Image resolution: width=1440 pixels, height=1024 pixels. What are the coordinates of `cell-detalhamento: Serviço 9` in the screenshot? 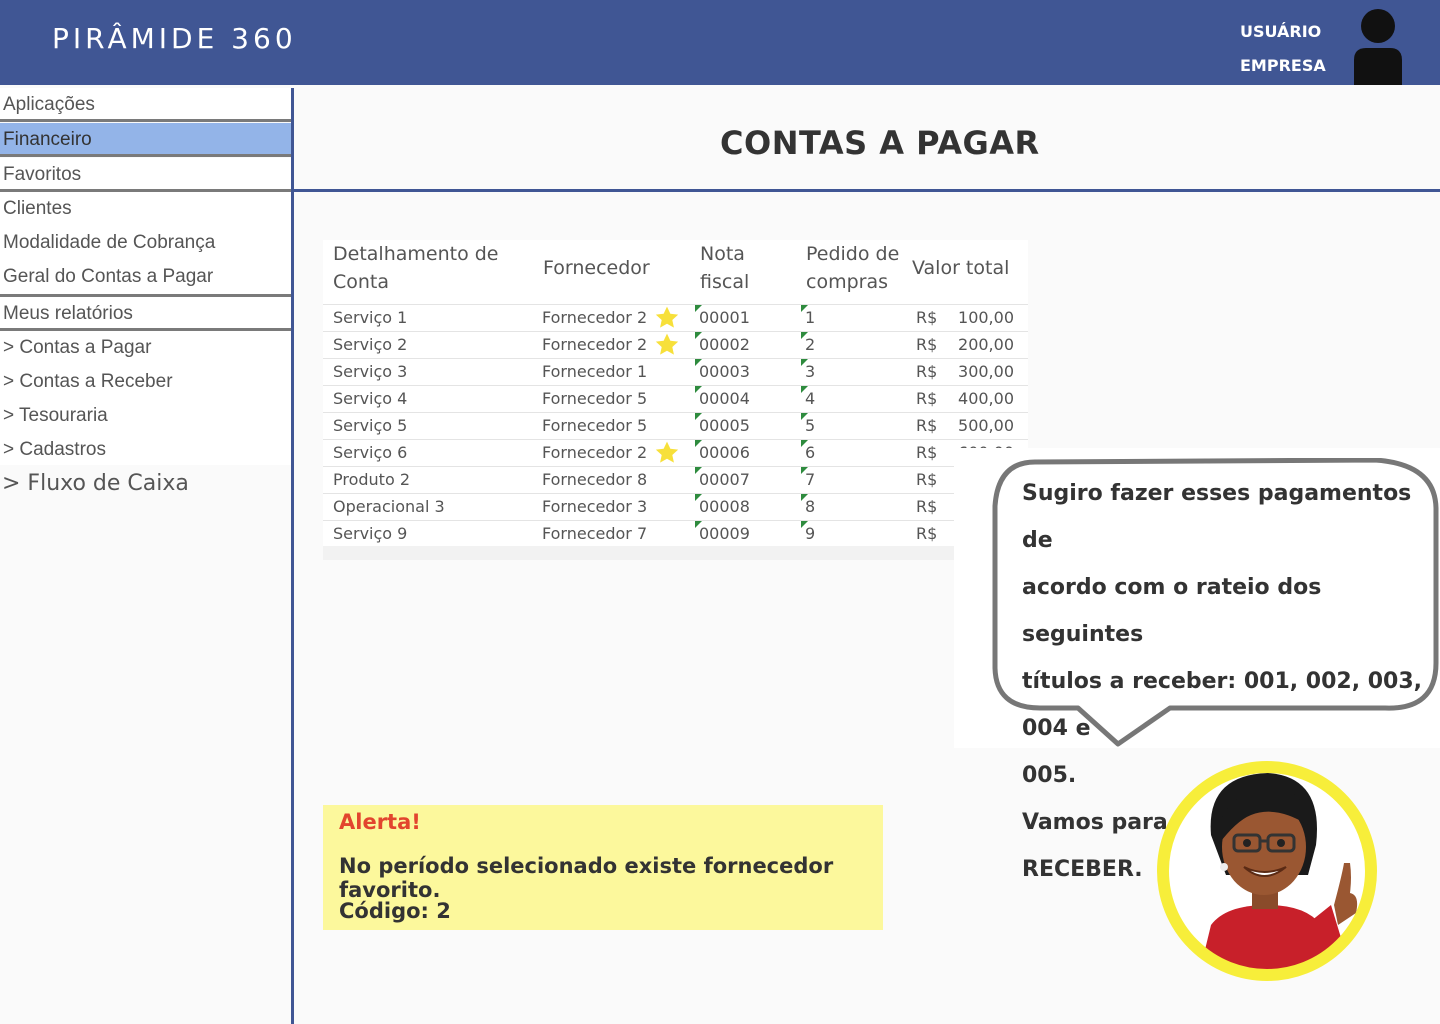 It's located at (370, 533).